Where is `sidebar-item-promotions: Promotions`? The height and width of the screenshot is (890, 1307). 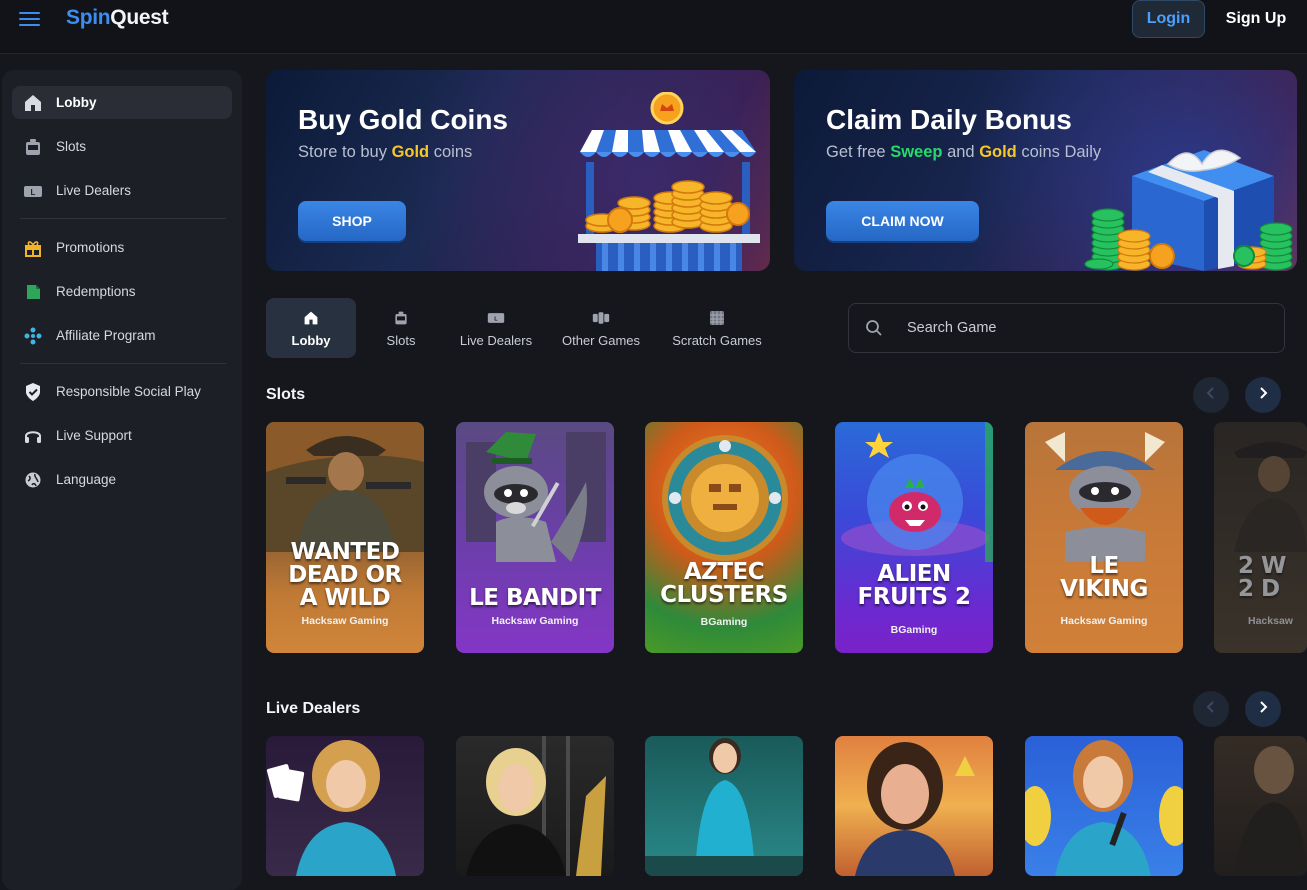
sidebar-item-promotions: Promotions is located at coordinates (122, 247).